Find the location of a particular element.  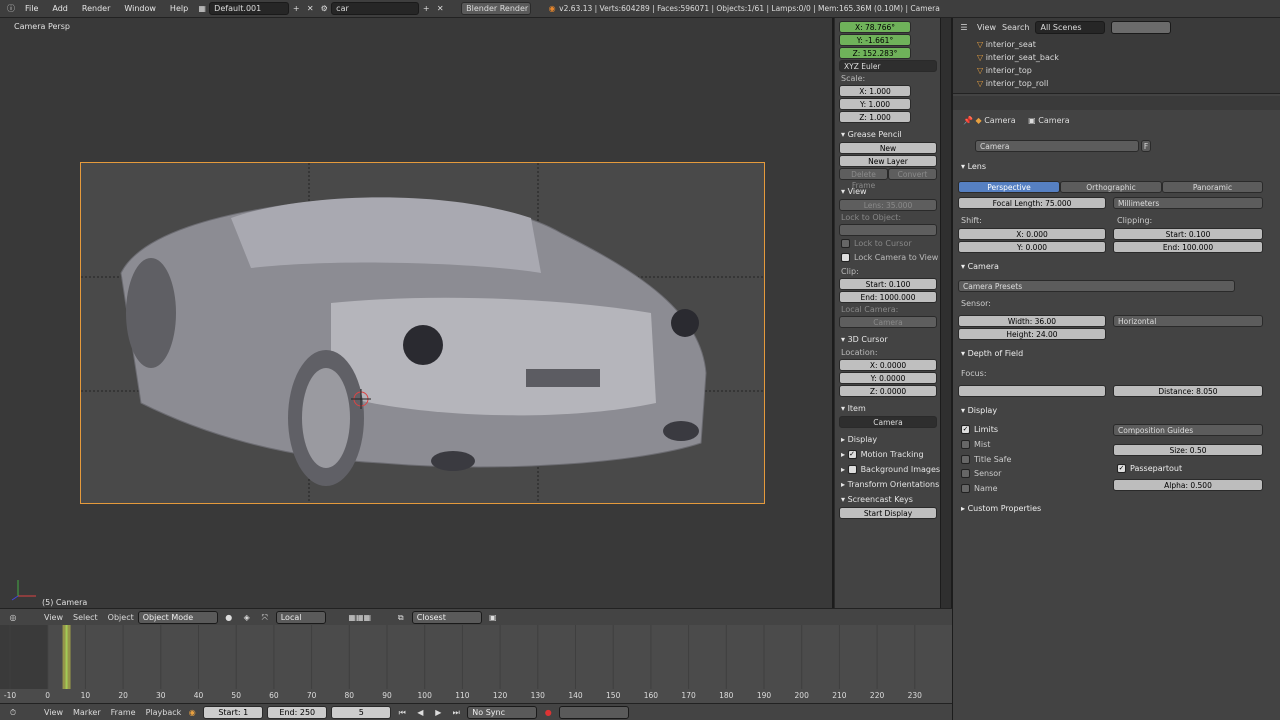

menu-help: Help is located at coordinates (179, 8).